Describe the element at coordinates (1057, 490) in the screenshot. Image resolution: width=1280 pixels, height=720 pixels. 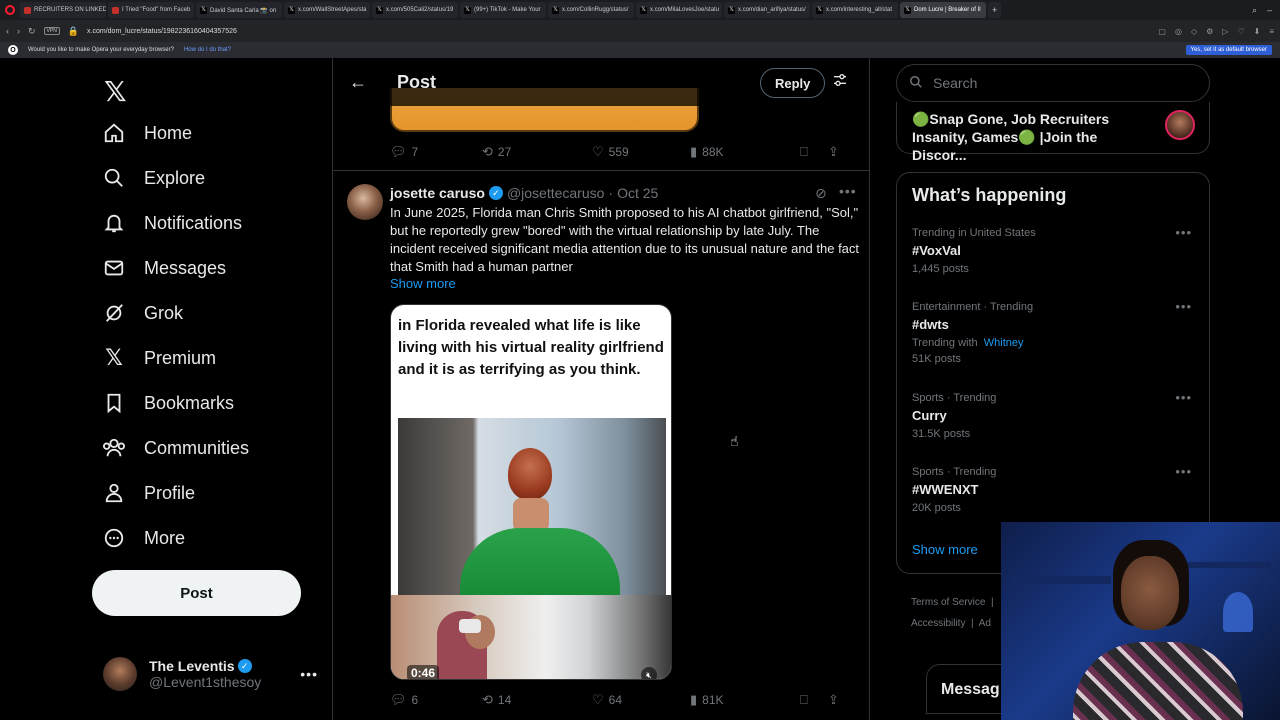
I see `trend-item: Sports · Trending #WWENXT 20K posts •••` at that location.